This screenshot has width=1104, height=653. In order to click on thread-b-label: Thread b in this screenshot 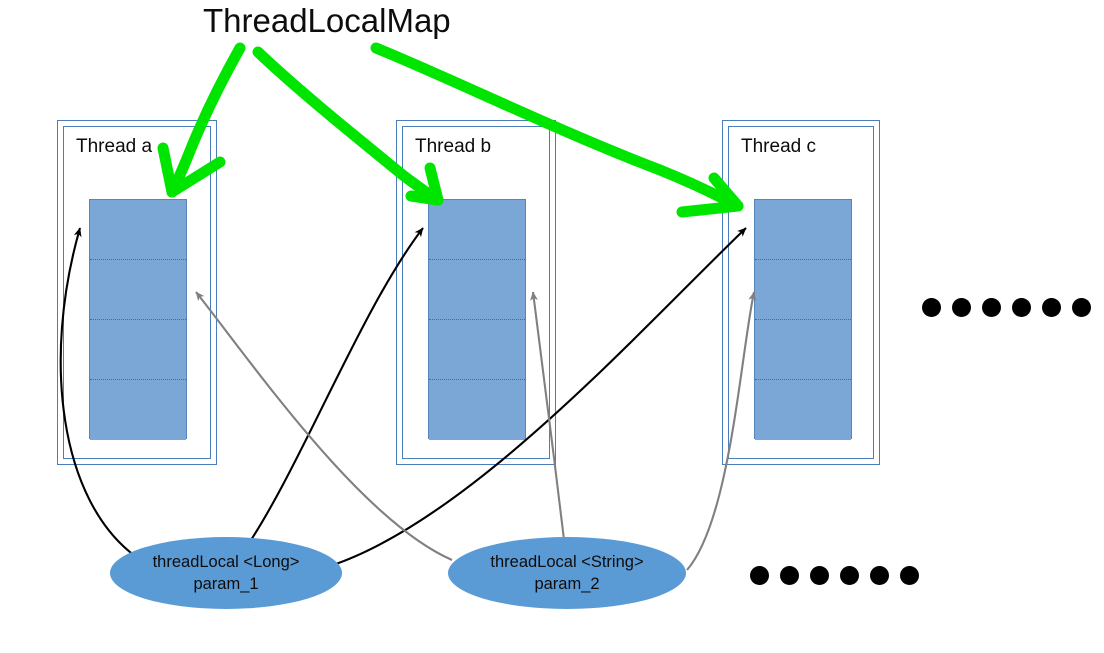, I will do `click(453, 146)`.